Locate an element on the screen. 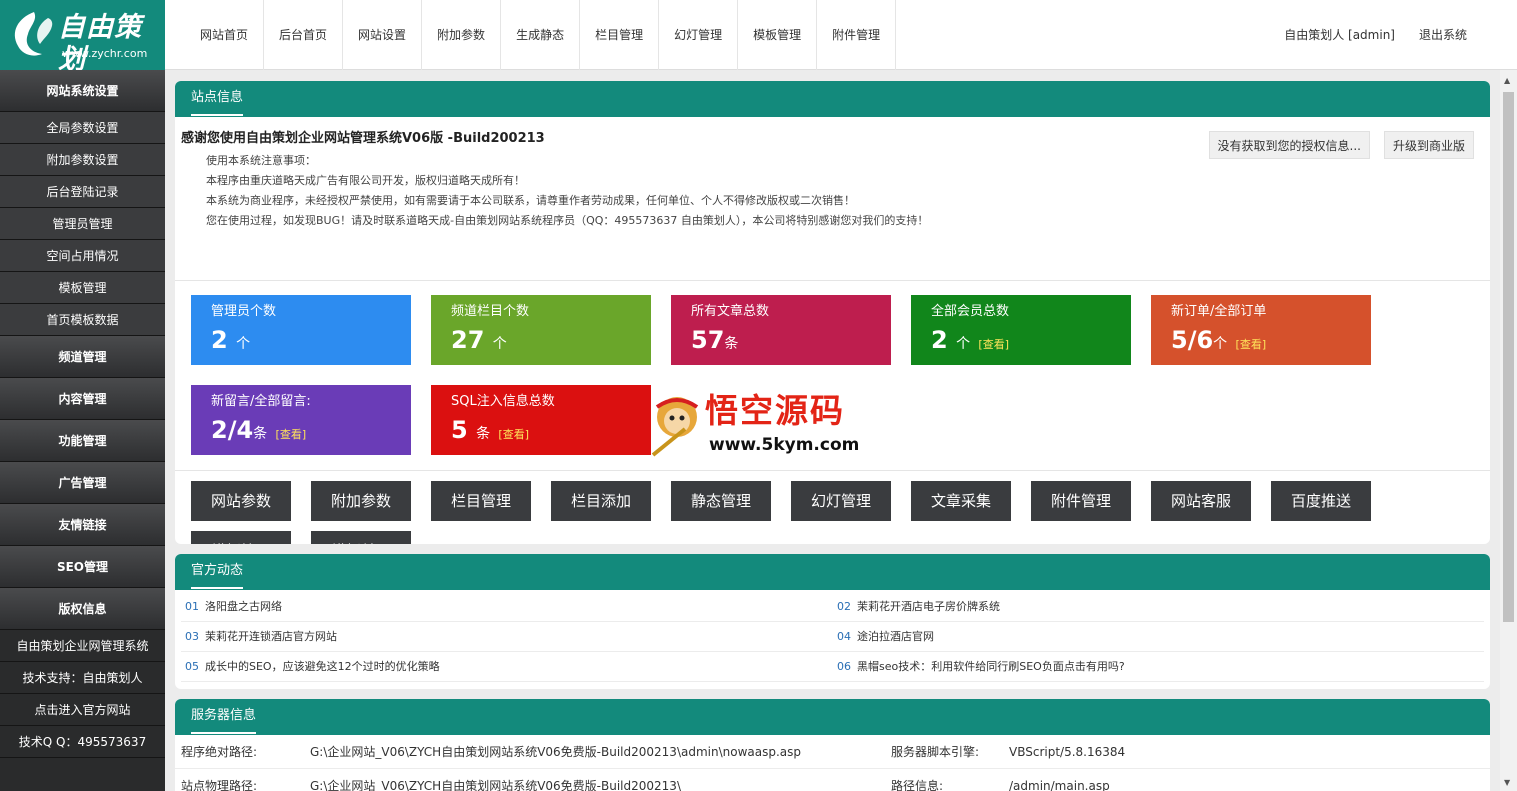 The width and height of the screenshot is (1517, 791). nav-column-manage: 栏目管理 is located at coordinates (620, 35).